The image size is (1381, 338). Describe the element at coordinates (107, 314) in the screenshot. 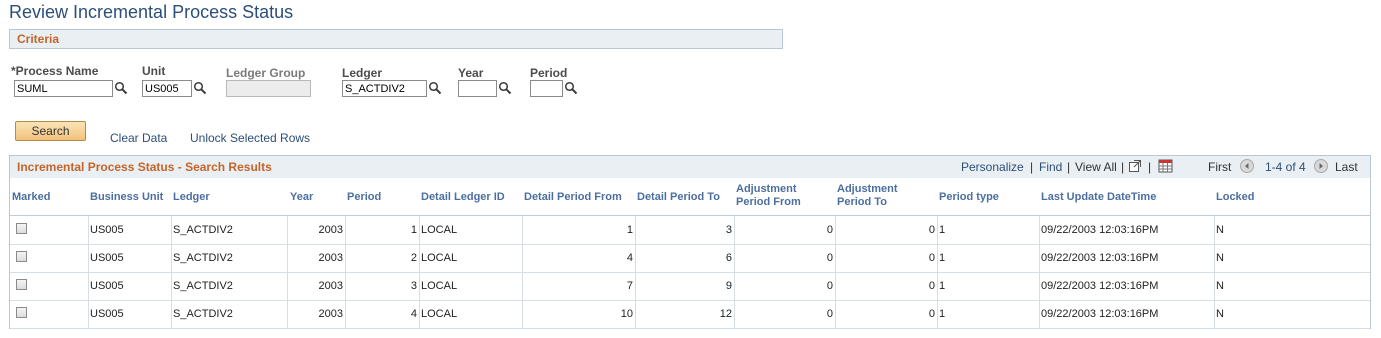

I see `cell-business-unit: US005` at that location.